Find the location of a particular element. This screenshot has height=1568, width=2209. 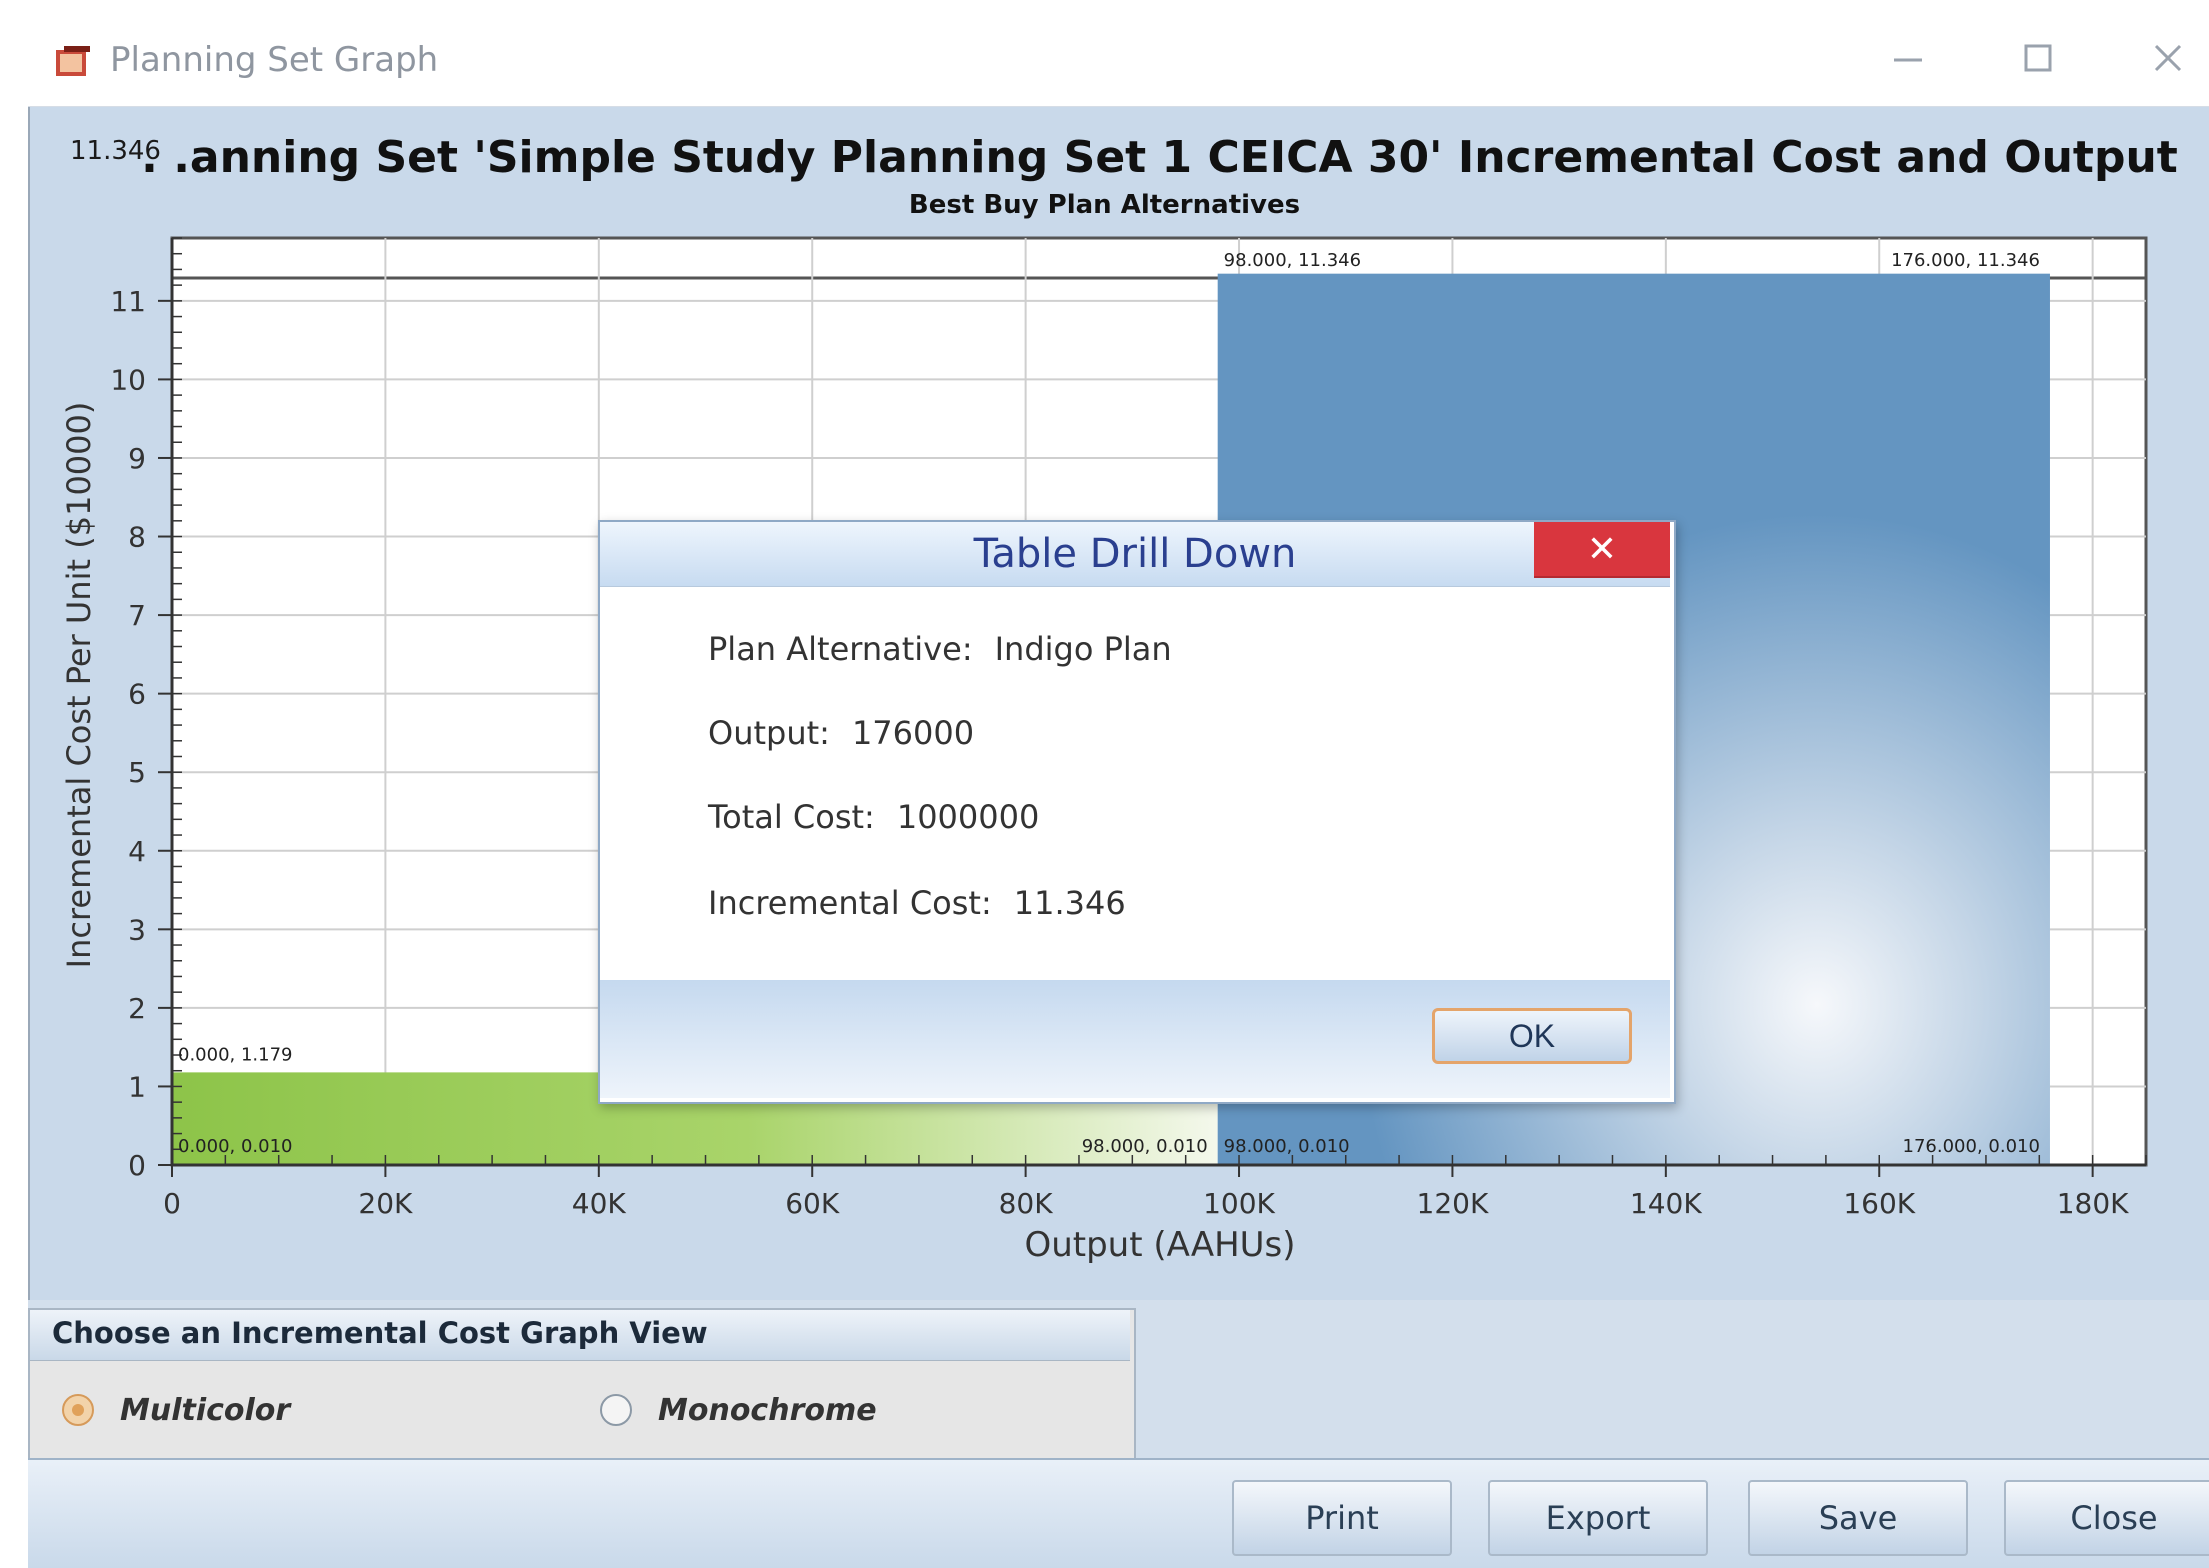

output-value: 176000 is located at coordinates (913, 733).